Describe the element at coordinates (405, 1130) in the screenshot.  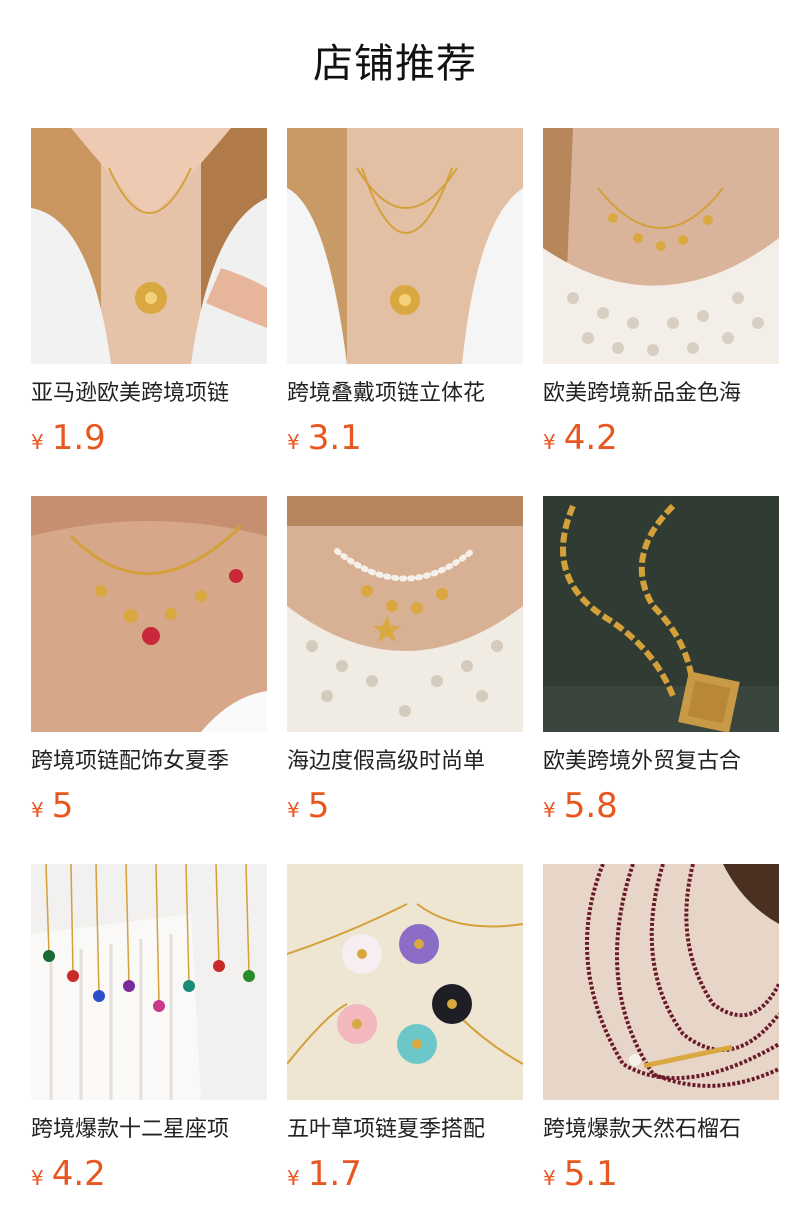
I see `product-name: 五叶草项链夏季搭配` at that location.